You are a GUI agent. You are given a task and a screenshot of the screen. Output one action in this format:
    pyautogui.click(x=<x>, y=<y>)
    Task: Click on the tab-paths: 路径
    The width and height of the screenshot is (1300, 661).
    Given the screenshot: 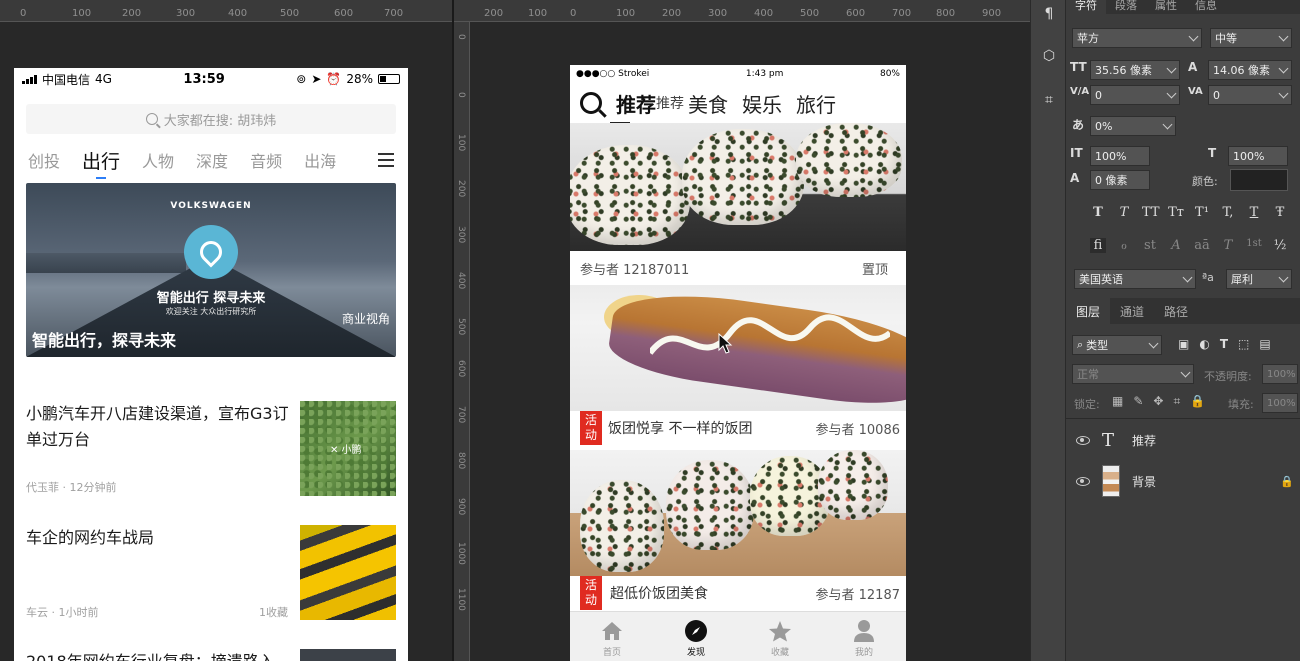 What is the action you would take?
    pyautogui.click(x=1176, y=311)
    